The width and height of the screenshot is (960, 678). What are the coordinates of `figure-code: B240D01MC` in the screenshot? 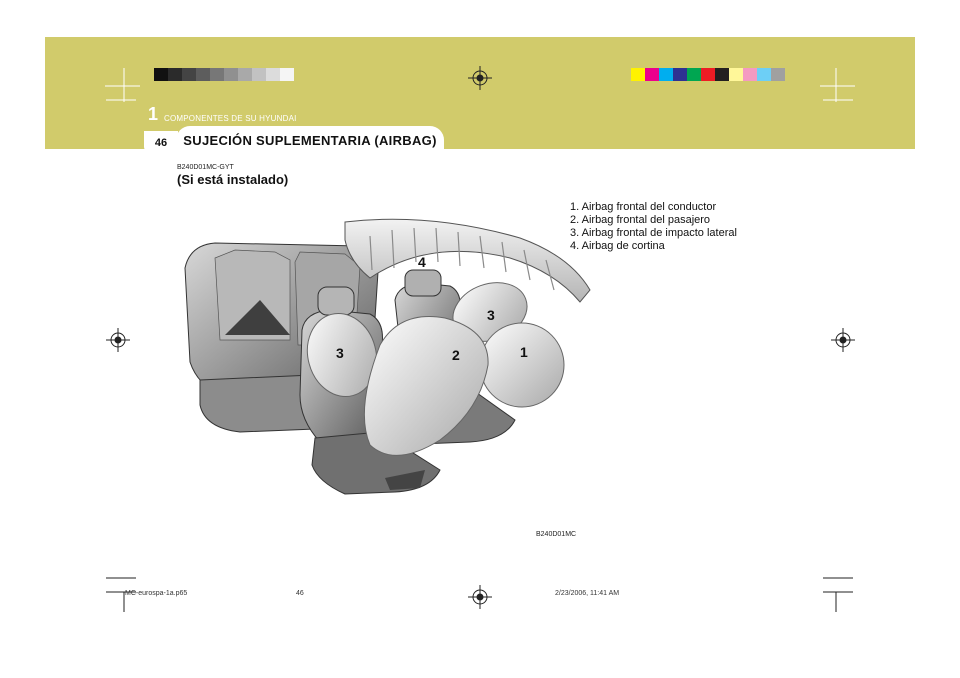 It's located at (556, 534).